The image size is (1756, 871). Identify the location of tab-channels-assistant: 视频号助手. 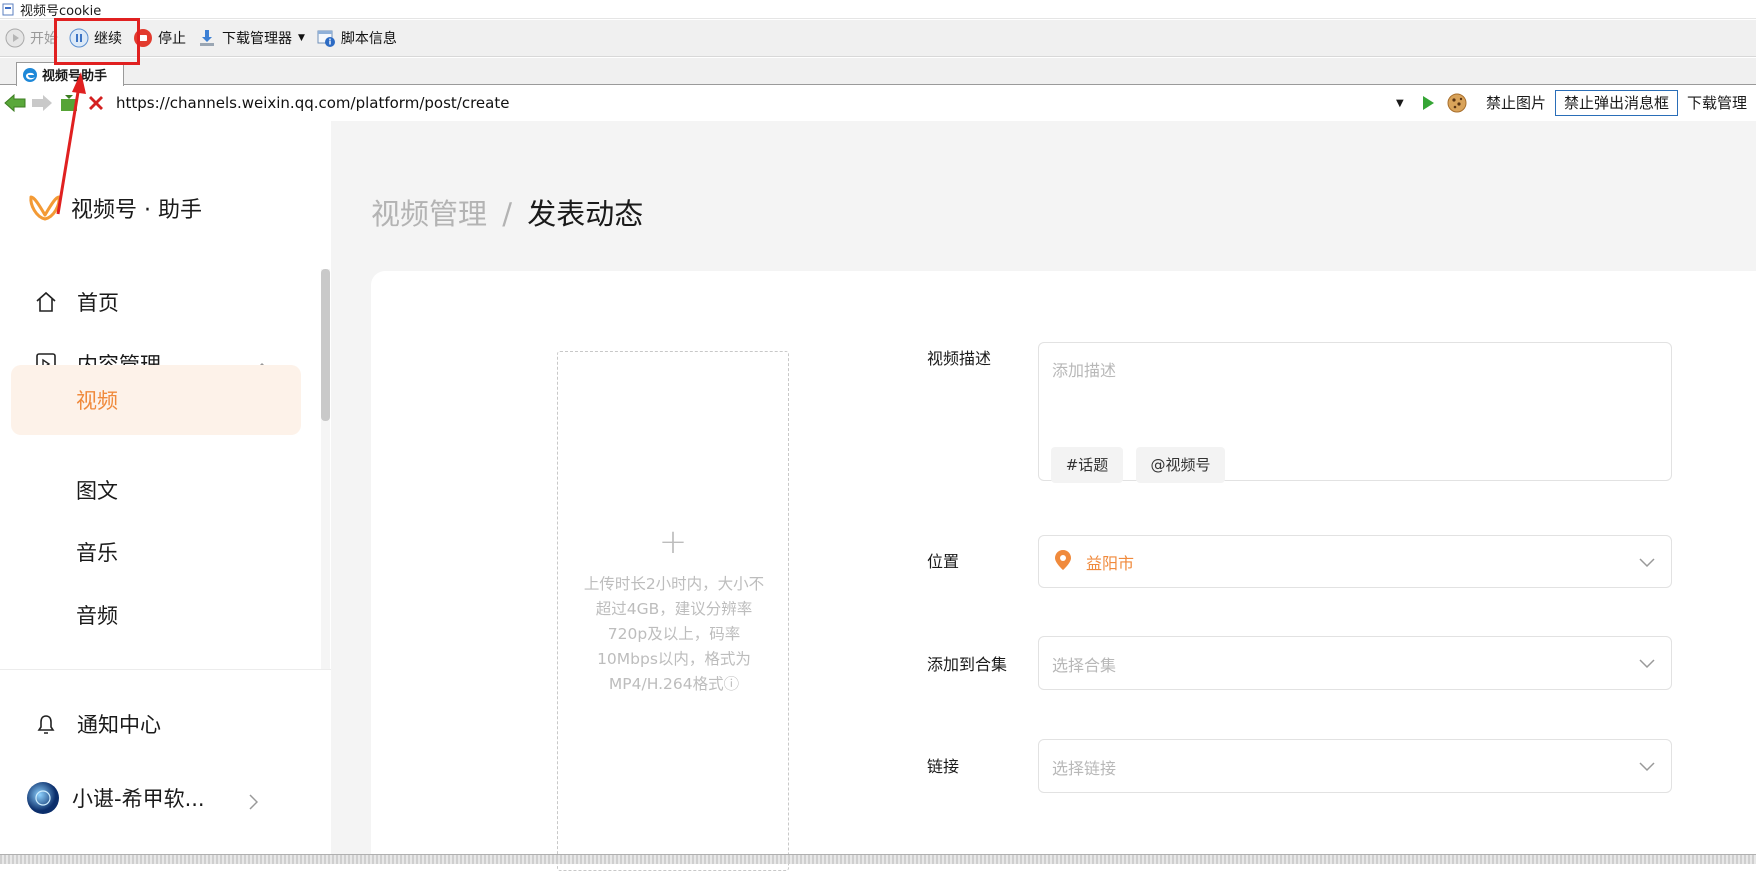
(70, 74).